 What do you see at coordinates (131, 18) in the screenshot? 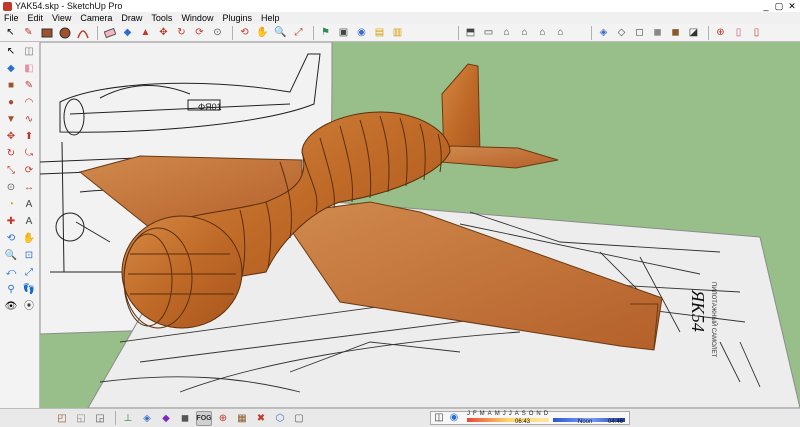
I see `menu-draw: Draw` at bounding box center [131, 18].